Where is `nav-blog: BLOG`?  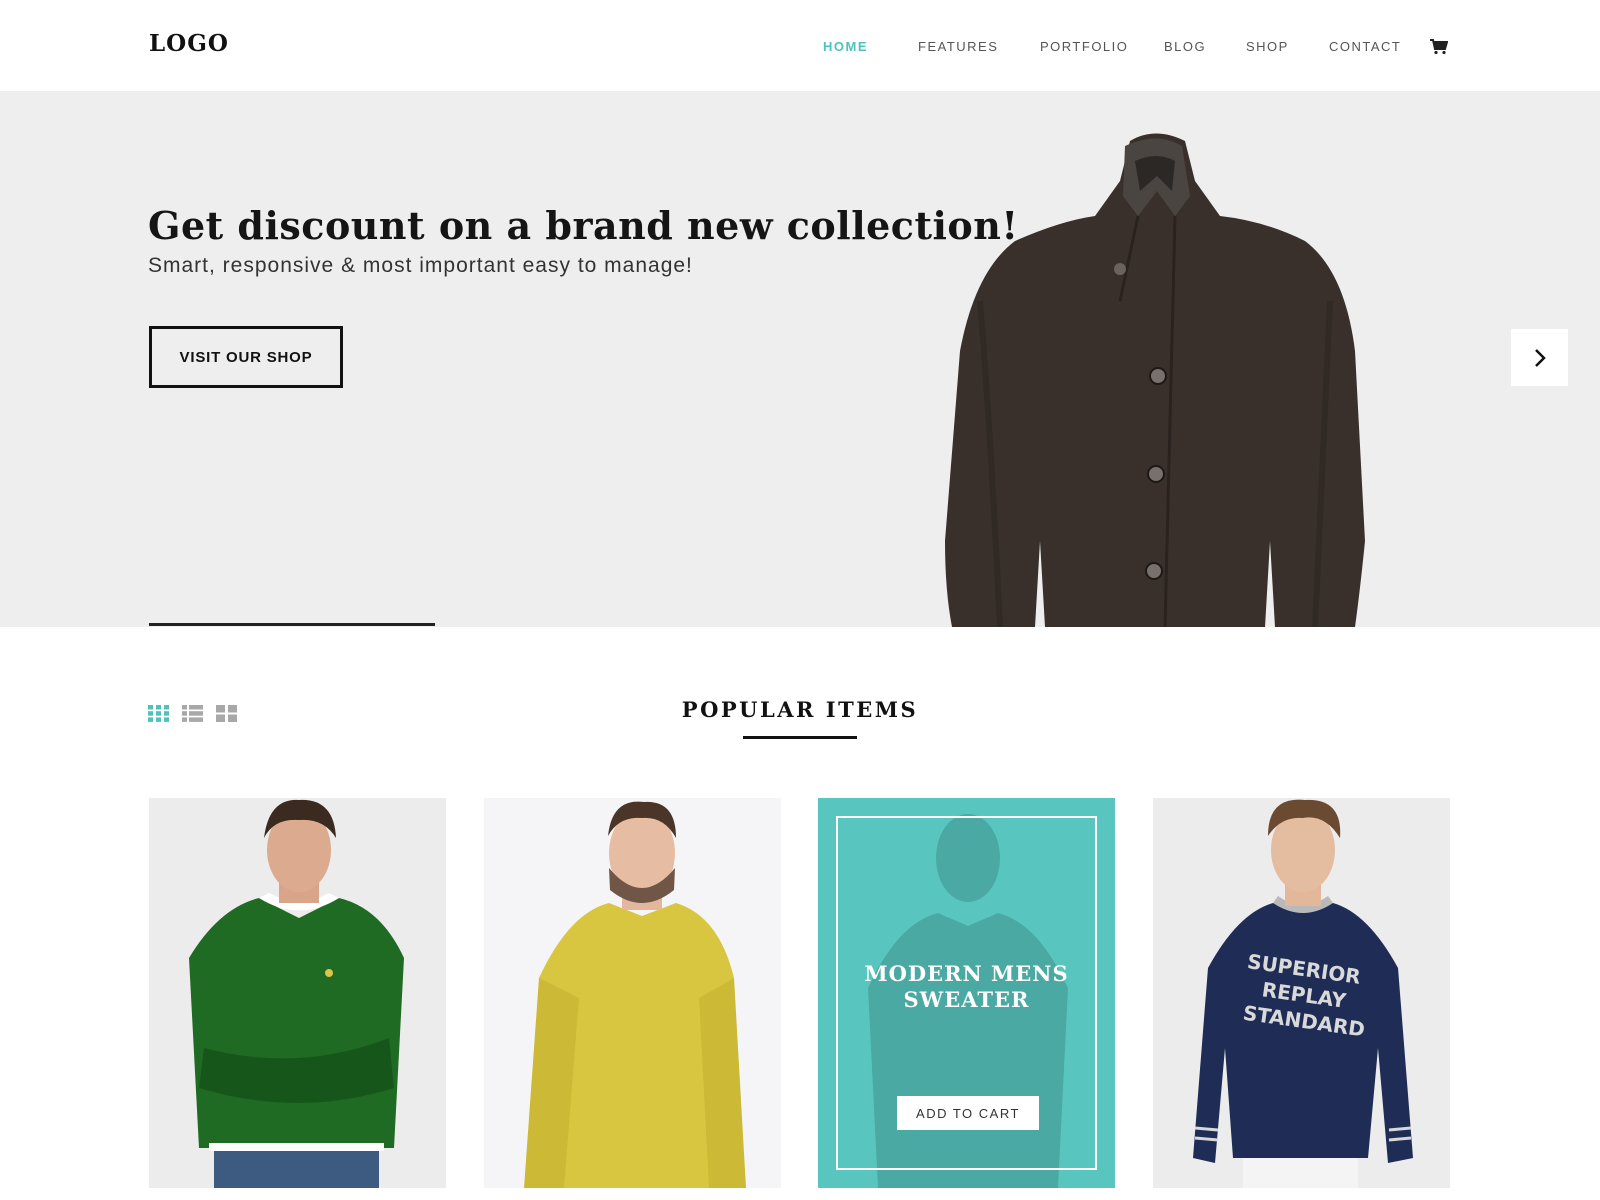
nav-blog: BLOG is located at coordinates (1185, 46).